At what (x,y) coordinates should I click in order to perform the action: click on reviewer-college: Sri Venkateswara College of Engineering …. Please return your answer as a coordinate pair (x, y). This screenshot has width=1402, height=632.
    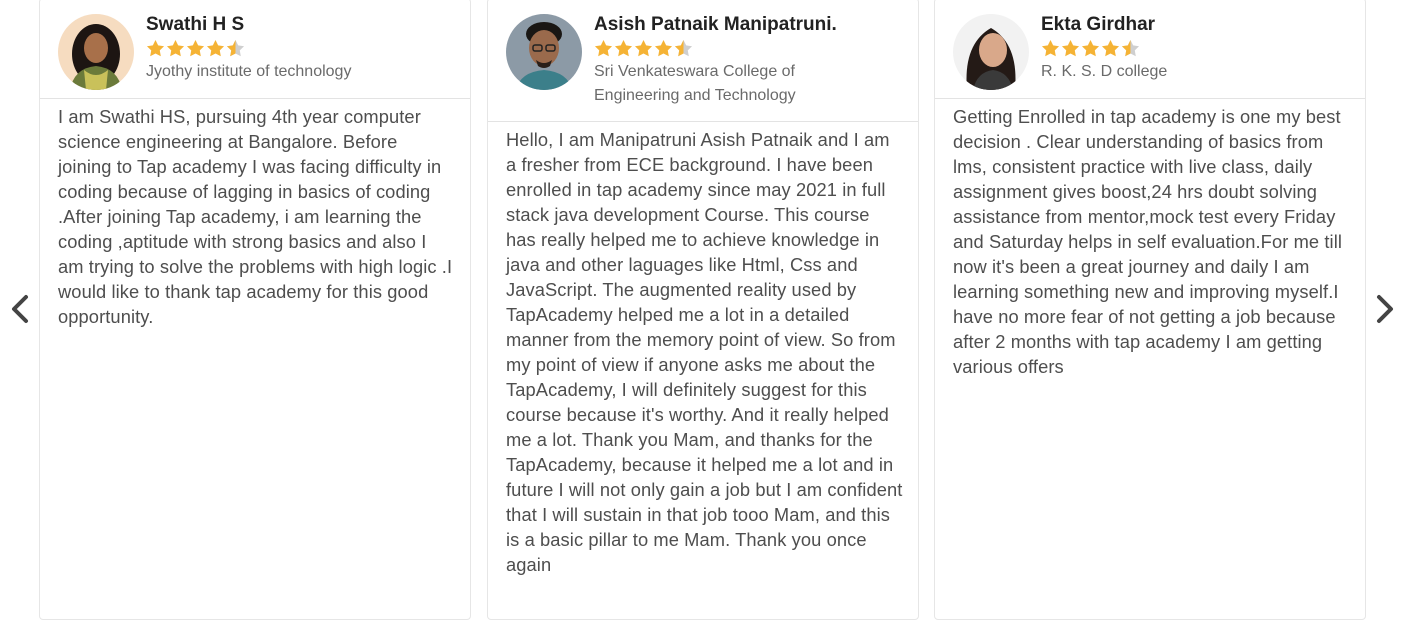
    Looking at the image, I should click on (695, 83).